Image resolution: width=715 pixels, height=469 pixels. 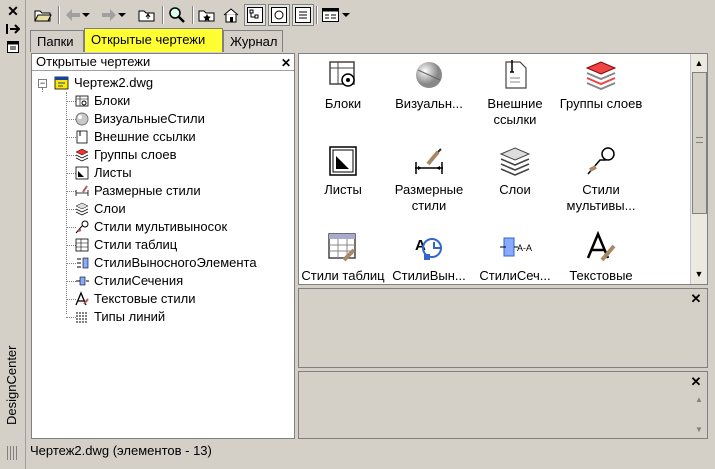 What do you see at coordinates (279, 15) in the screenshot?
I see `preview-icon` at bounding box center [279, 15].